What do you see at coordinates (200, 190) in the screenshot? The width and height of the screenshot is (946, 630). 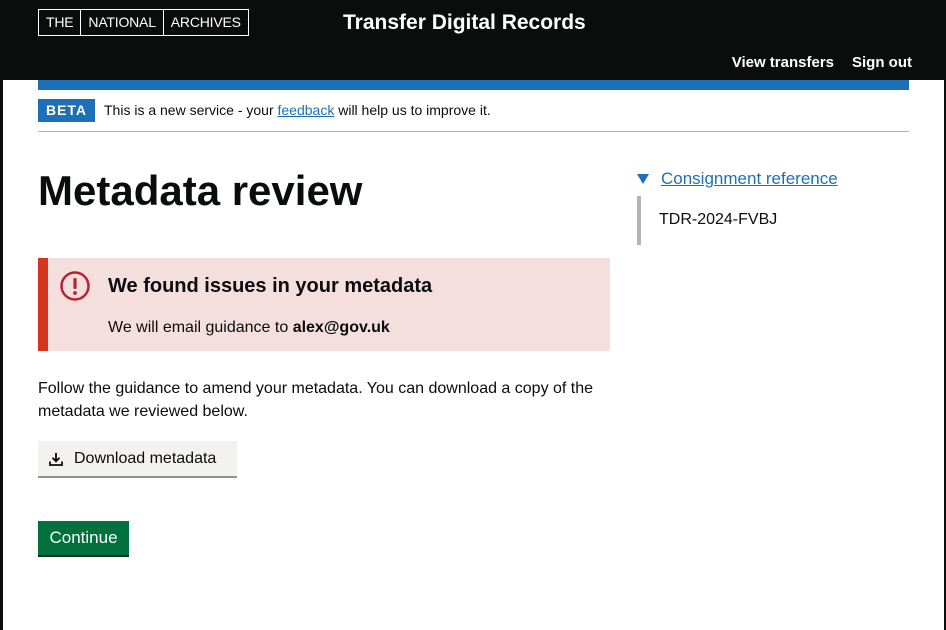 I see `page-title: Metadata review` at bounding box center [200, 190].